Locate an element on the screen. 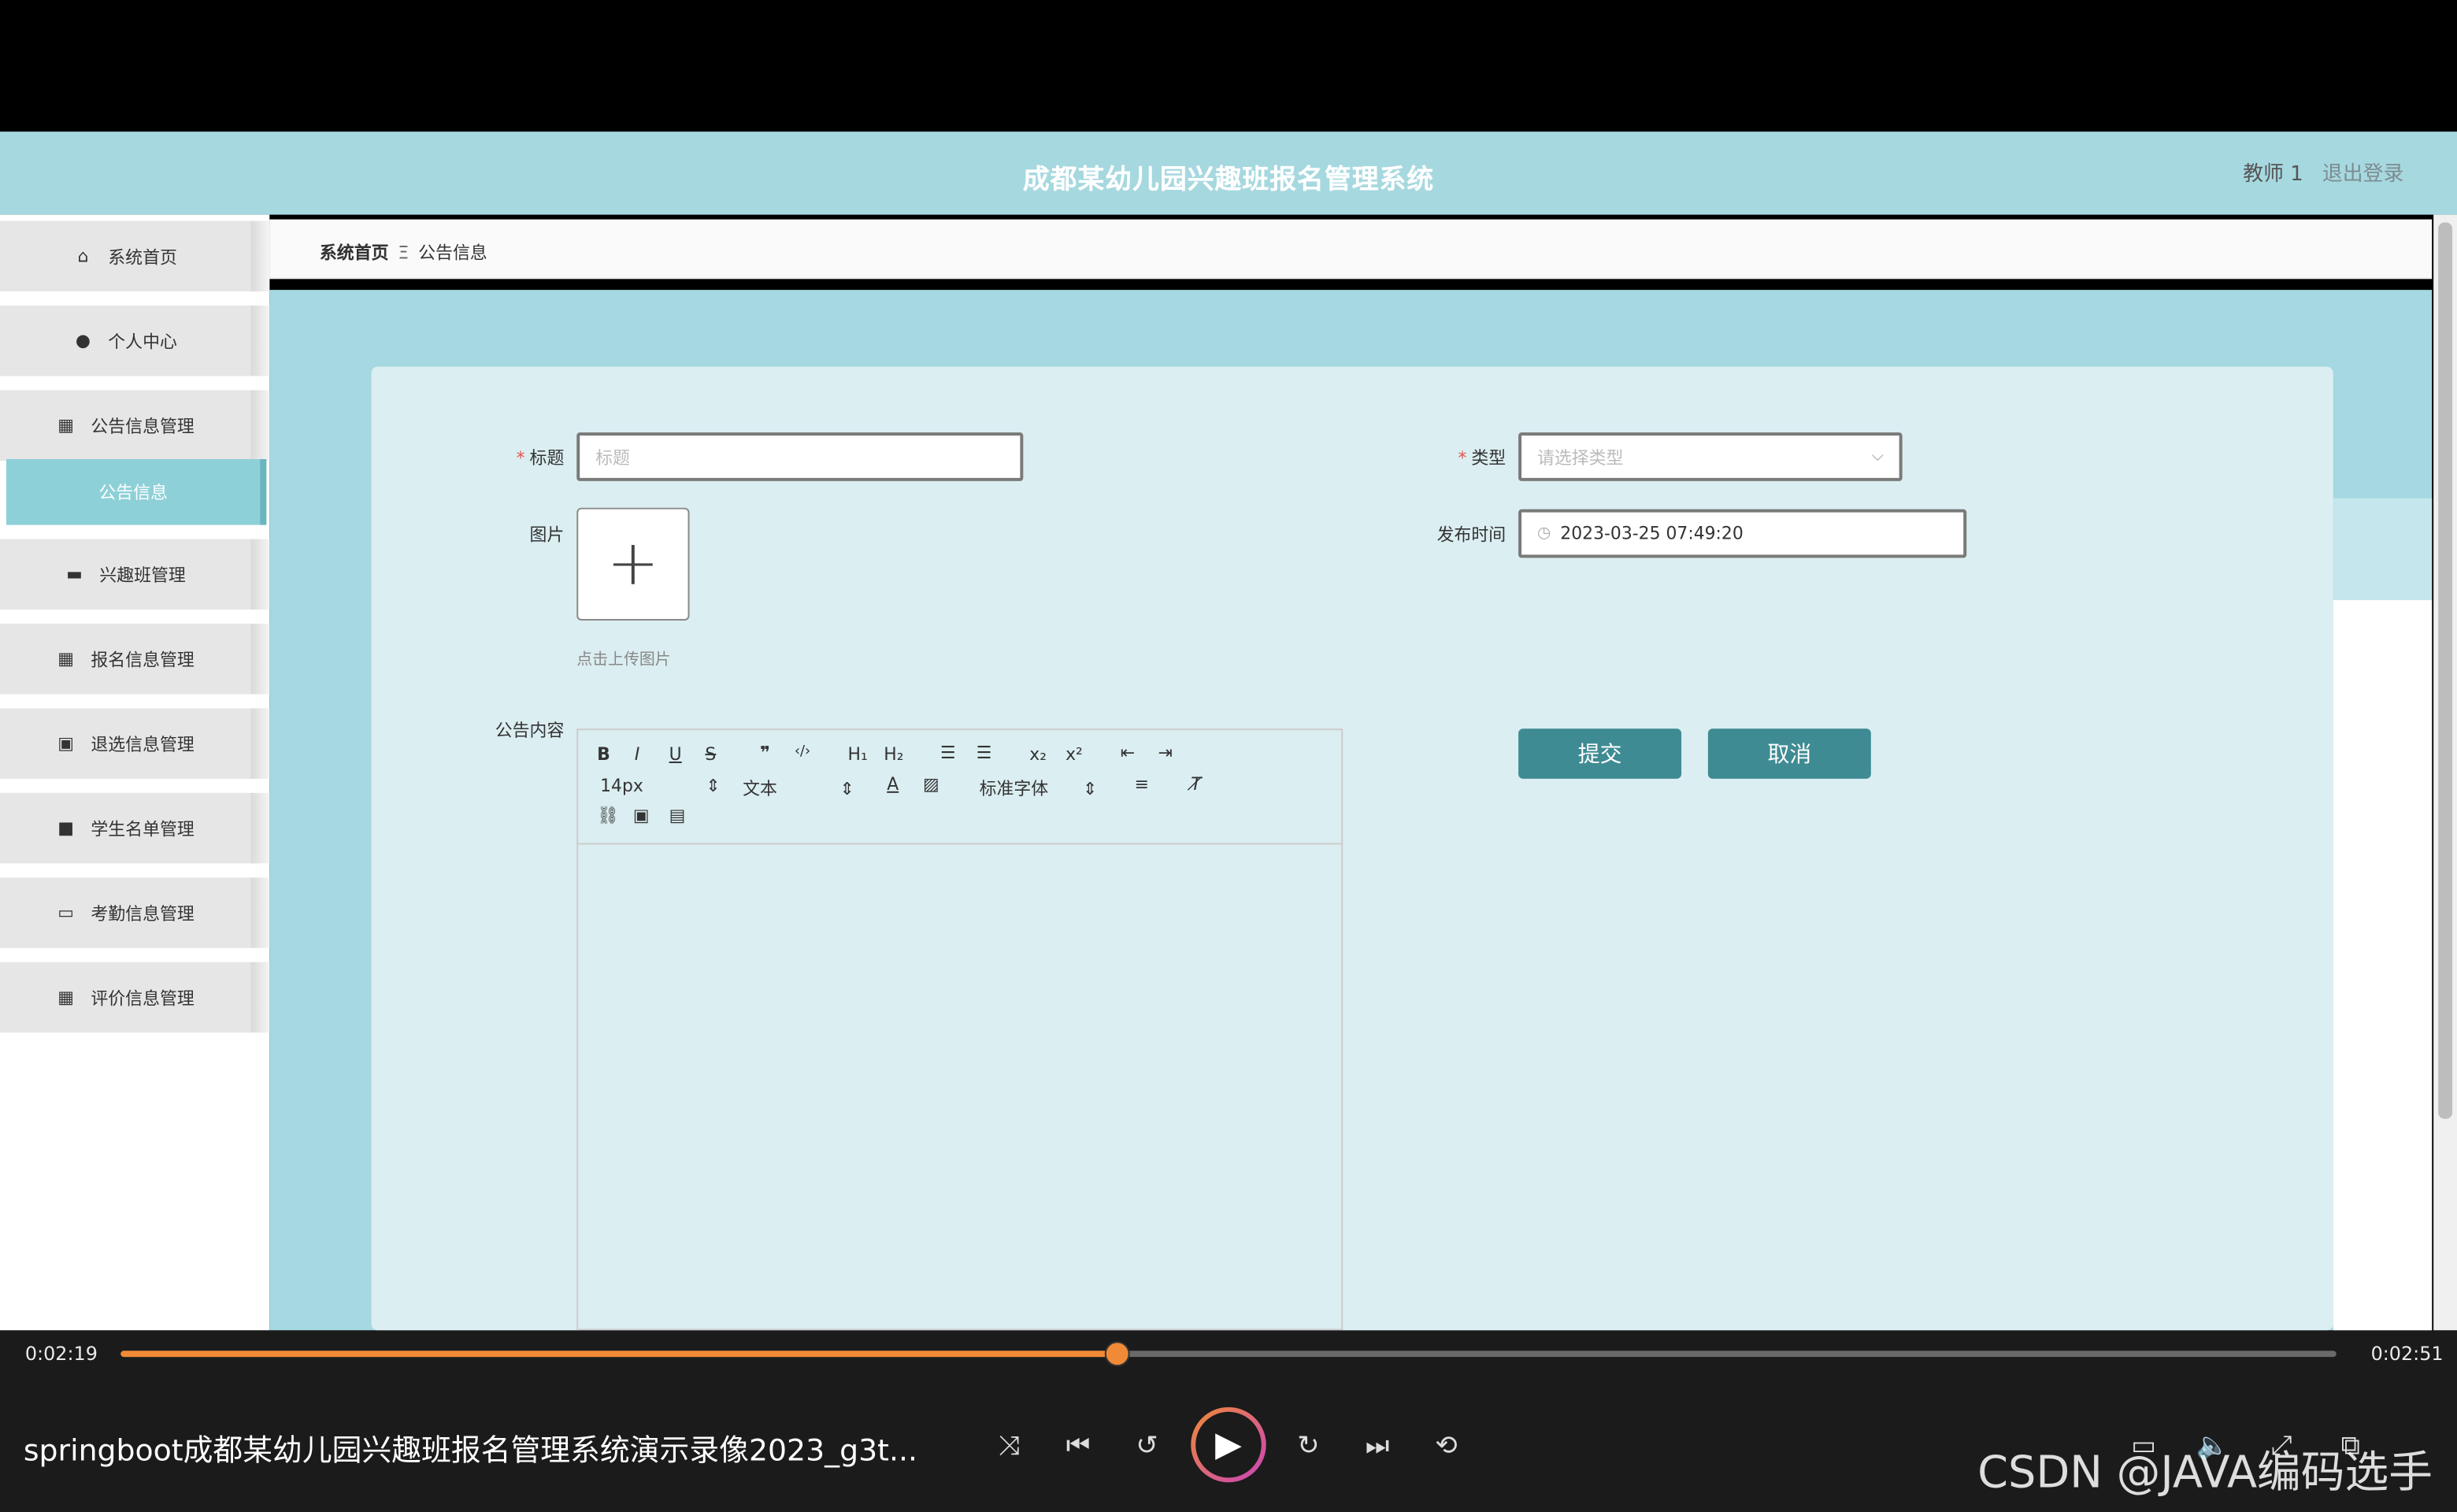  home-icon: ⌂ is located at coordinates (83, 255).